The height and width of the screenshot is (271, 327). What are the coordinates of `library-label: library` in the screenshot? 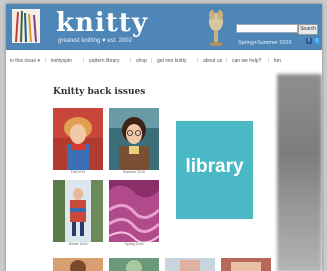 It's located at (214, 166).